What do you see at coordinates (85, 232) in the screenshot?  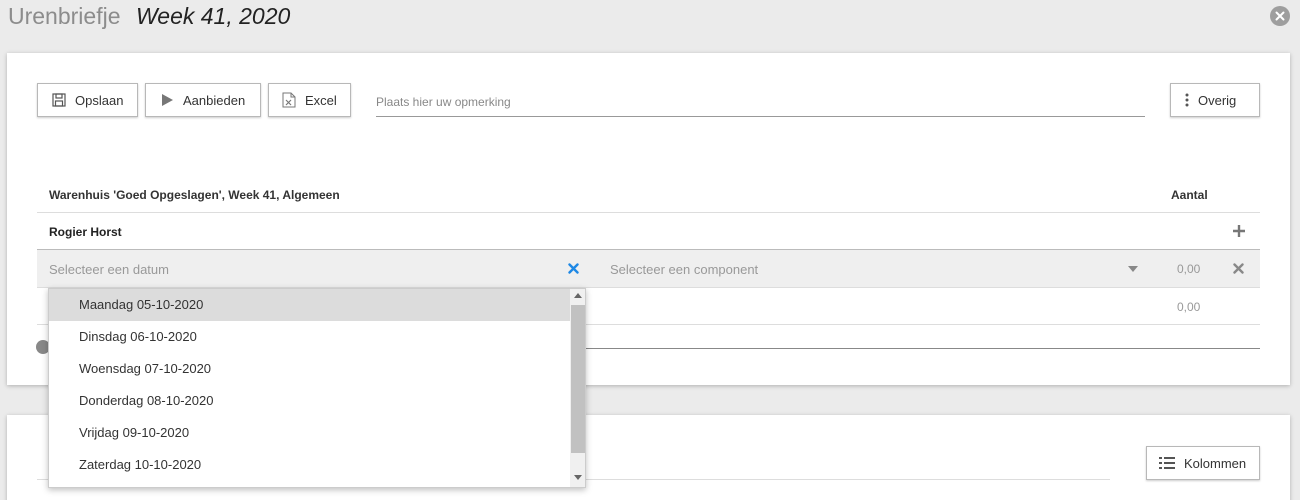 I see `person-name: Rogier Horst` at bounding box center [85, 232].